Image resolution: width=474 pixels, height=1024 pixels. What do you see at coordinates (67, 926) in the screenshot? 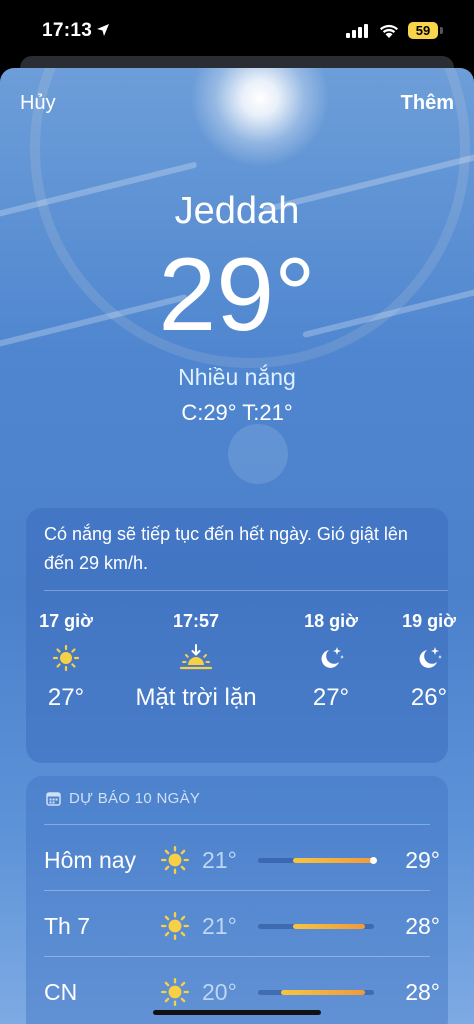
I see `forecast-day: Th 7` at bounding box center [67, 926].